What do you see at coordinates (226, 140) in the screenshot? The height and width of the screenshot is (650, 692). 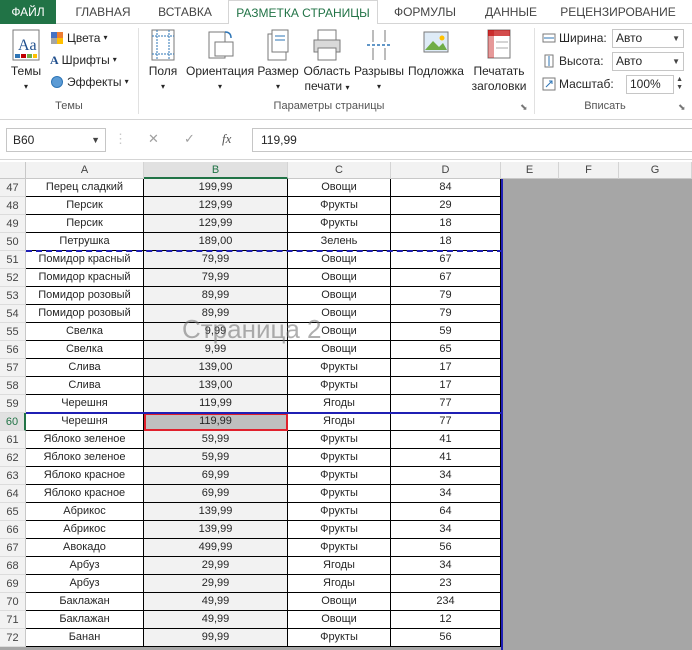 I see `insert-function-icon: fx` at bounding box center [226, 140].